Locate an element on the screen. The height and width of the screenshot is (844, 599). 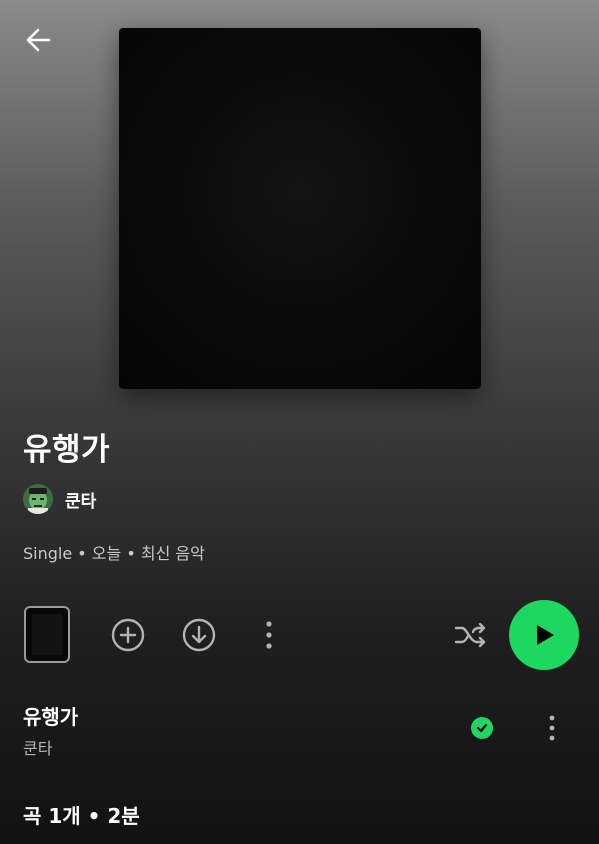
download-circle-icon is located at coordinates (199, 635).